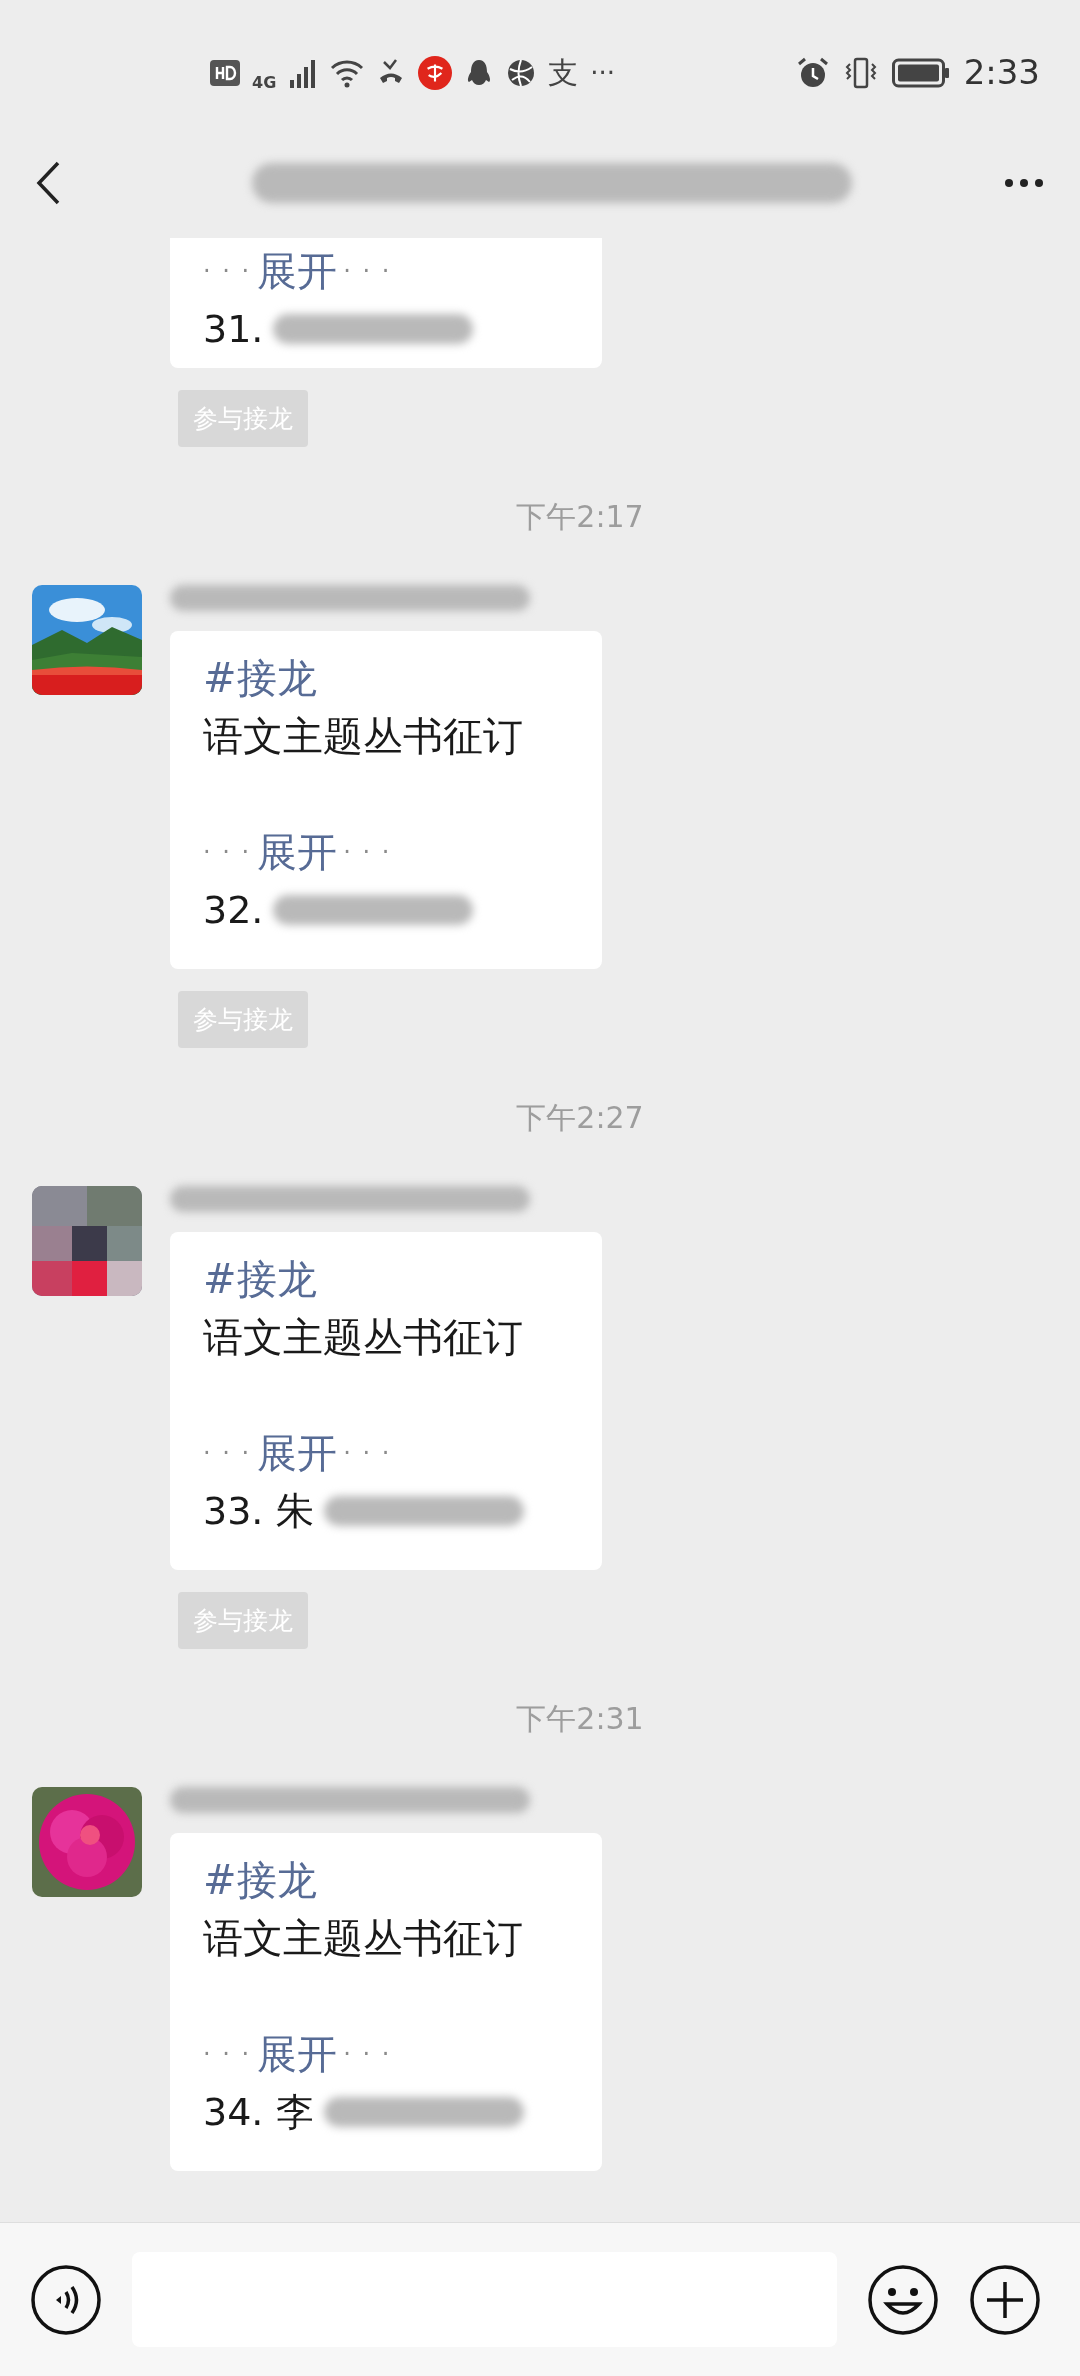 The height and width of the screenshot is (2376, 1080). What do you see at coordinates (264, 82) in the screenshot?
I see `network-label: 4G` at bounding box center [264, 82].